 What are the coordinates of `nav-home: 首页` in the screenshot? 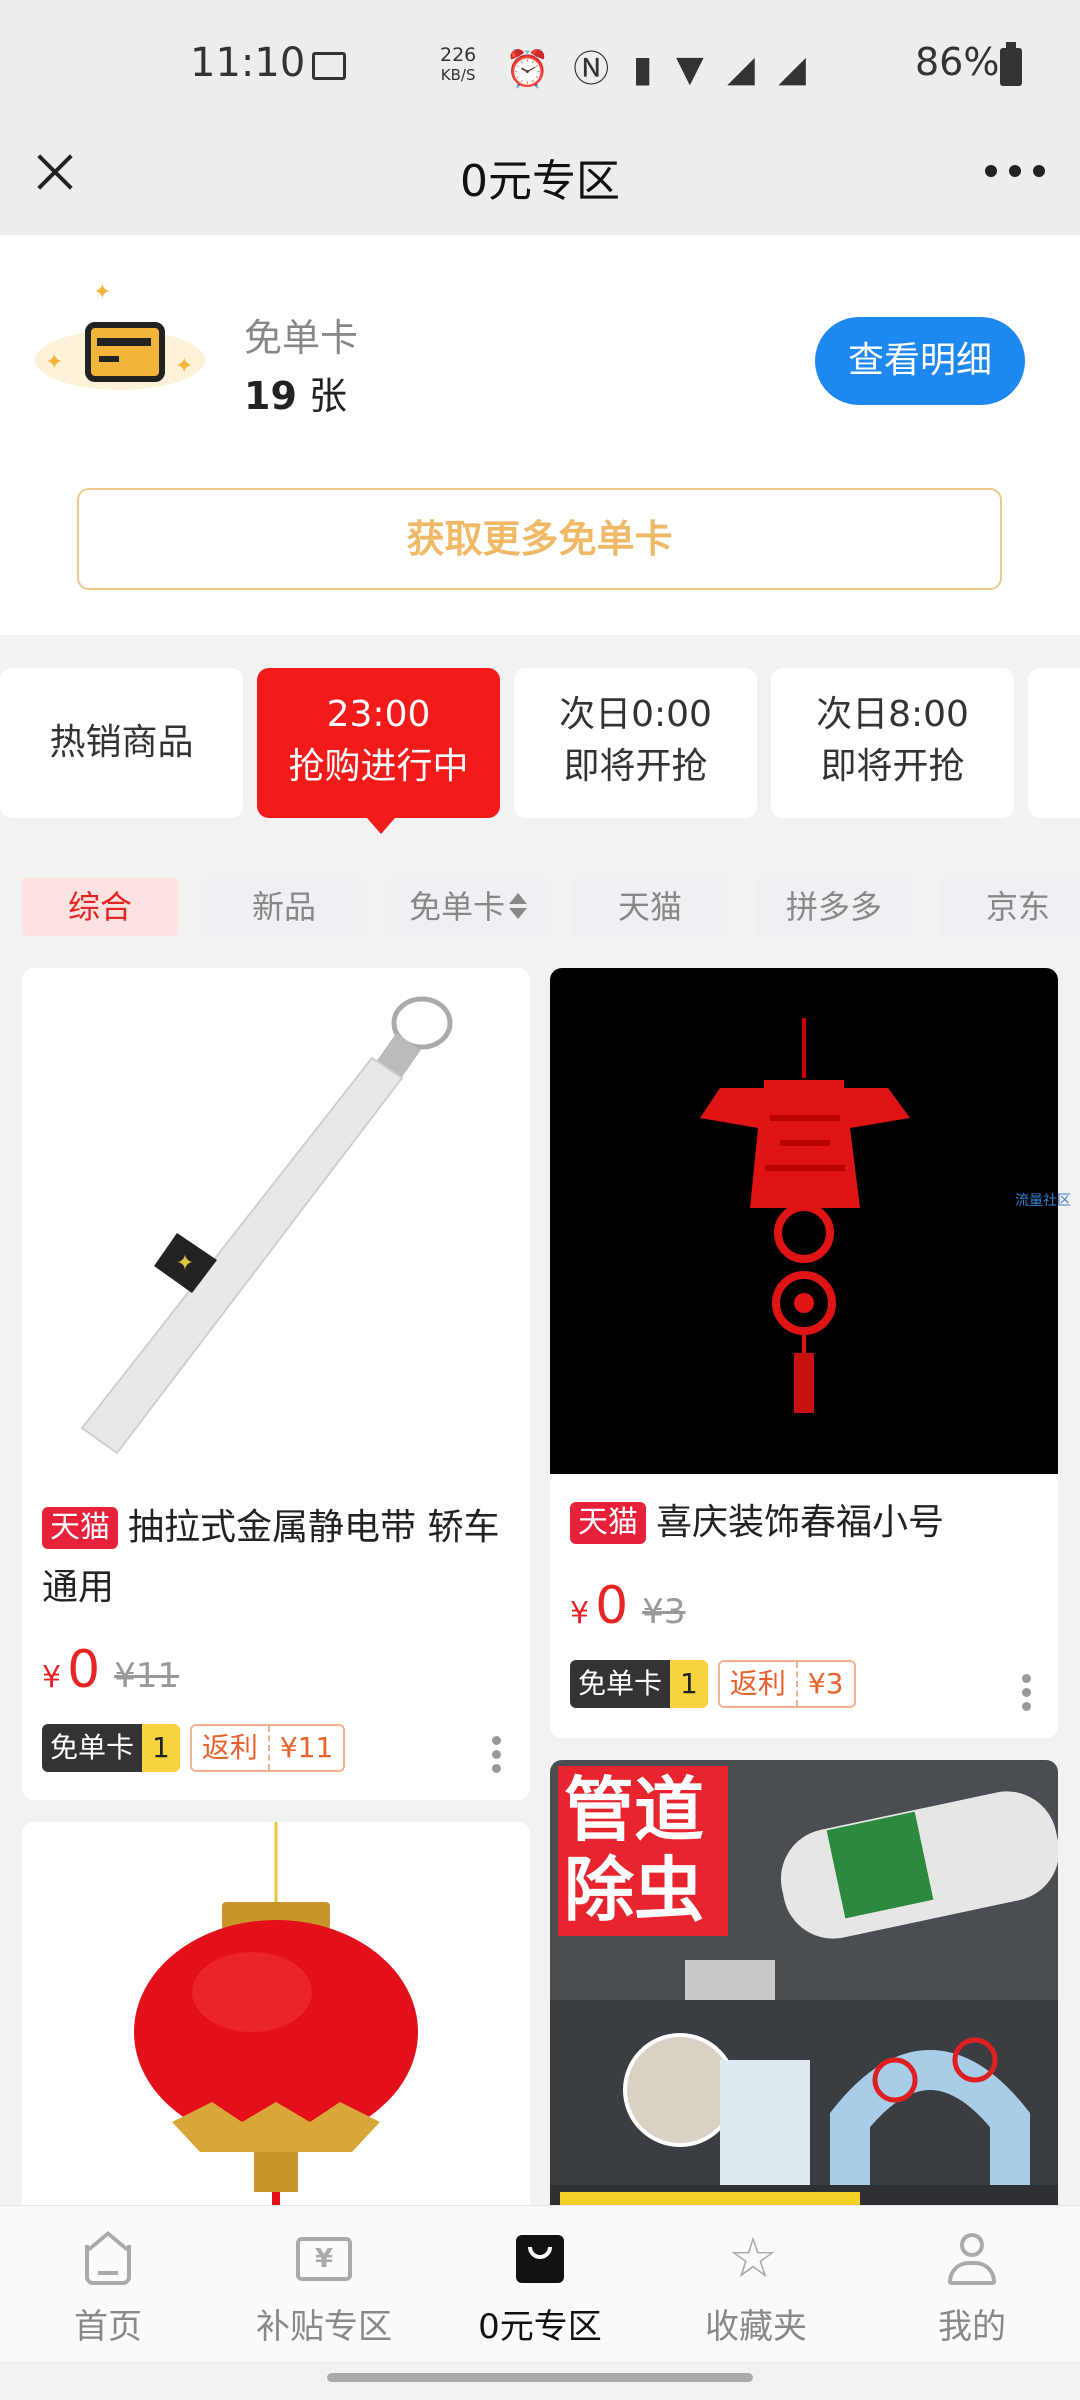 It's located at (108, 2283).